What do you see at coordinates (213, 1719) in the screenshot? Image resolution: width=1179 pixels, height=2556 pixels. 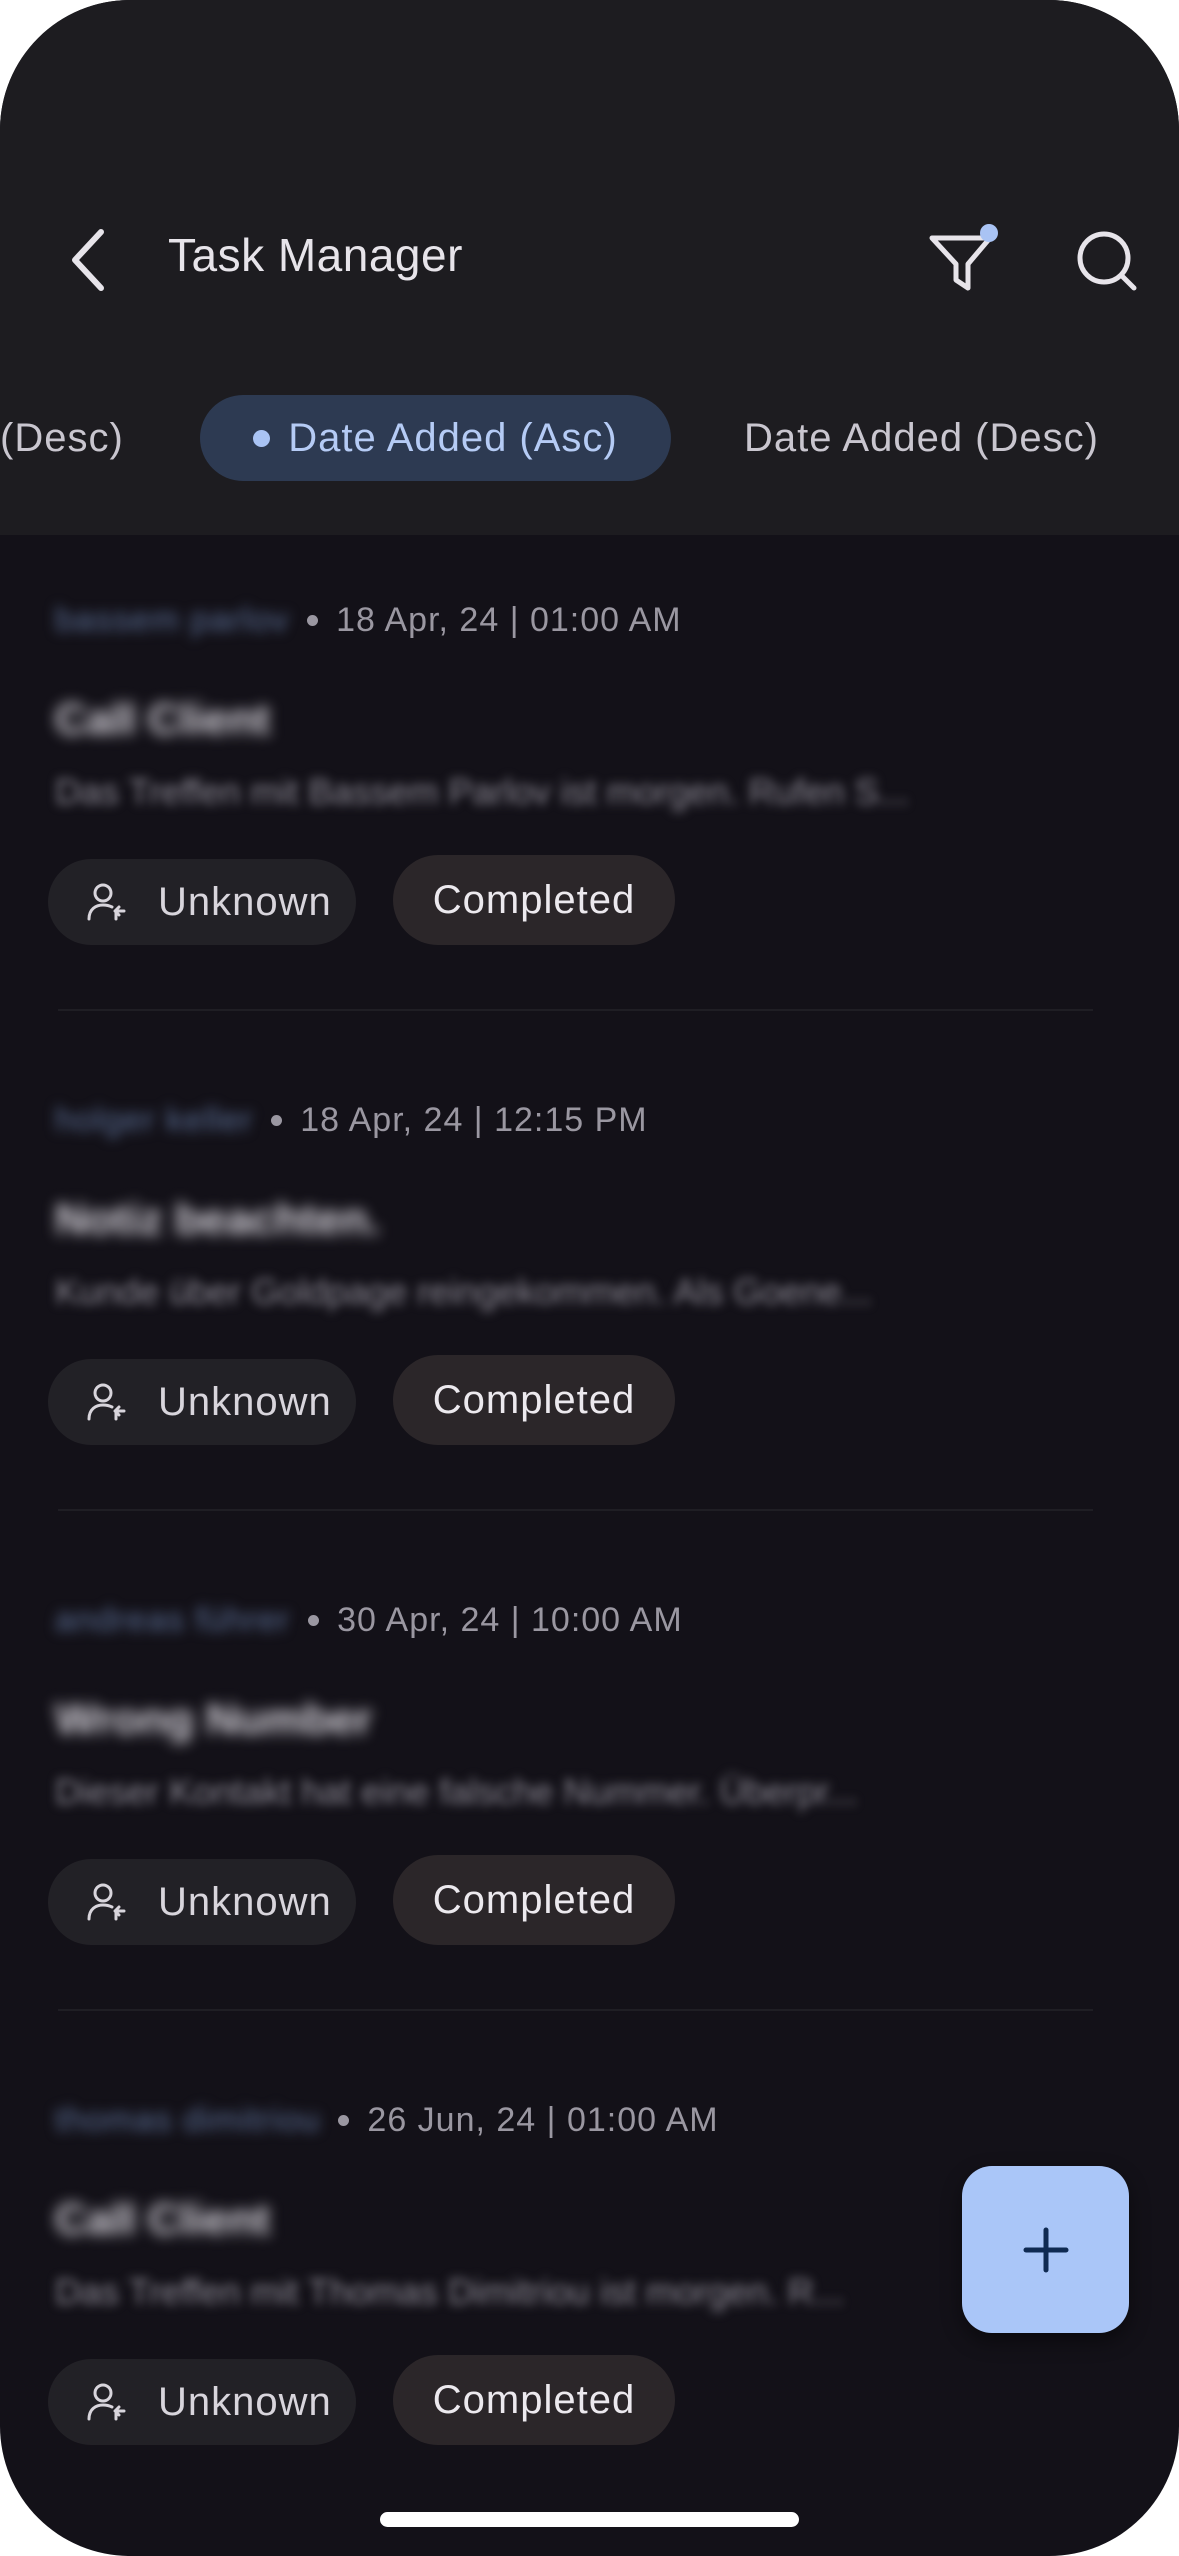 I see `task-title: Wrong Number` at bounding box center [213, 1719].